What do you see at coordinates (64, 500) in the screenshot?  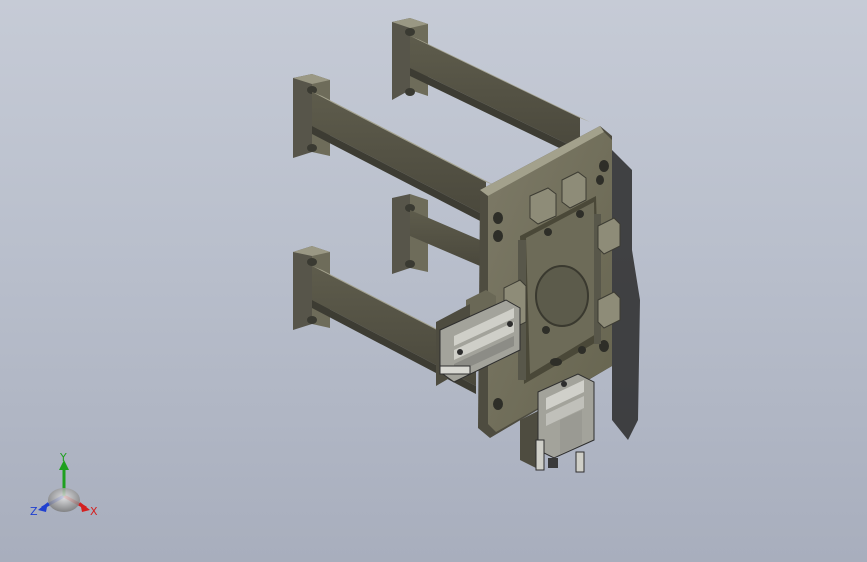 I see `triad-sphere` at bounding box center [64, 500].